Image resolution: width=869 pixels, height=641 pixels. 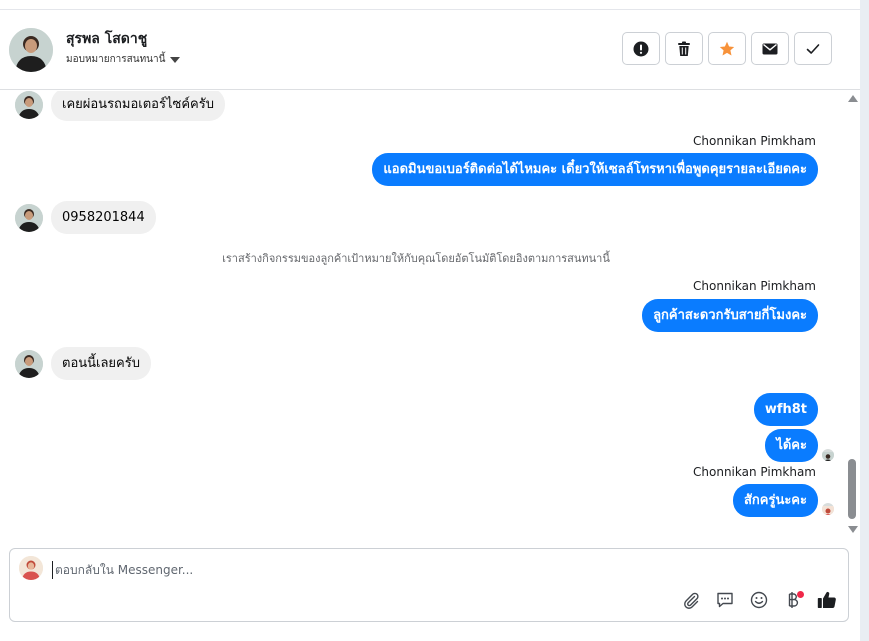 I want to click on message-row: ตอนนี้เลยครับ, so click(x=83, y=363).